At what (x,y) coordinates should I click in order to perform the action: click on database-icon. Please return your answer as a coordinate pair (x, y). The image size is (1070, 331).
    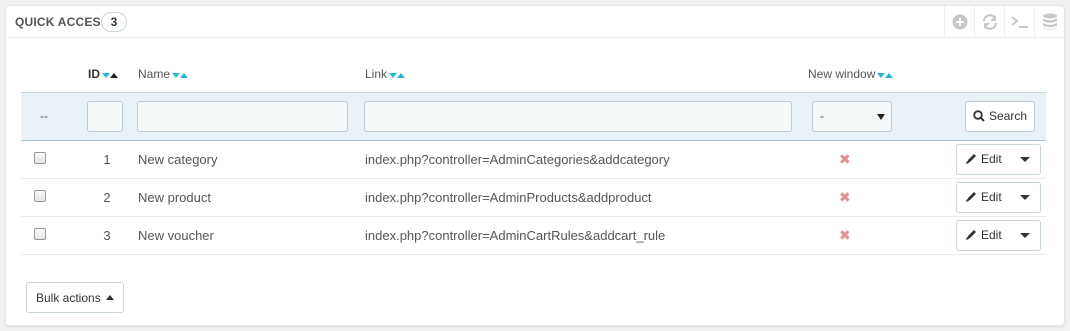
    Looking at the image, I should click on (1049, 21).